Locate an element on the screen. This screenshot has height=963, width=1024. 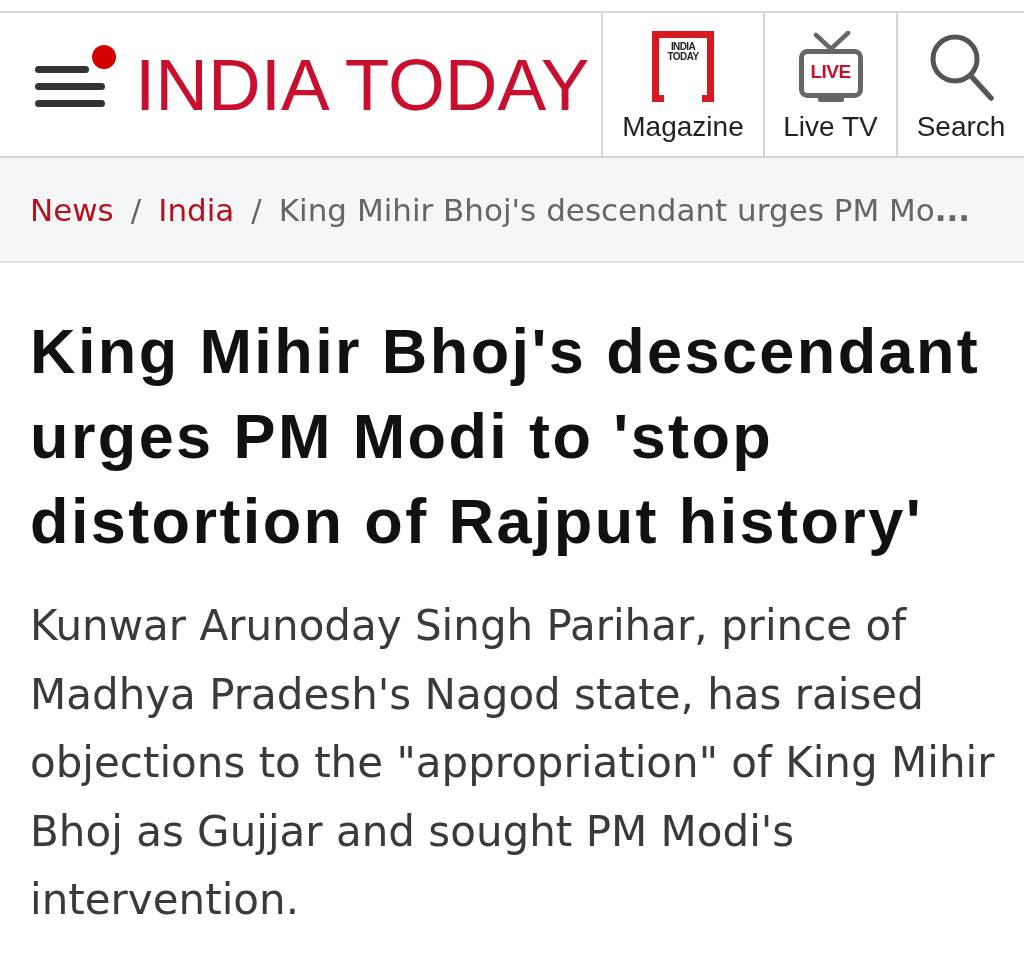
live-tv-link: LIVE Live TV is located at coordinates (829, 84).